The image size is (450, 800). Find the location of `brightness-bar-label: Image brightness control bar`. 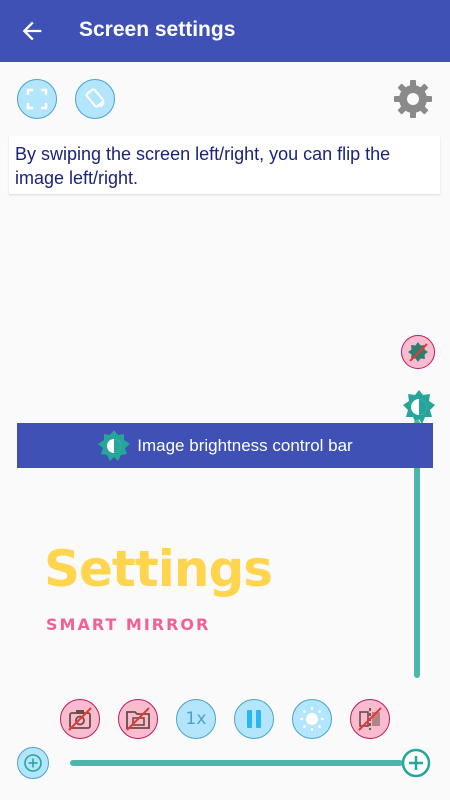

brightness-bar-label: Image brightness control bar is located at coordinates (245, 445).